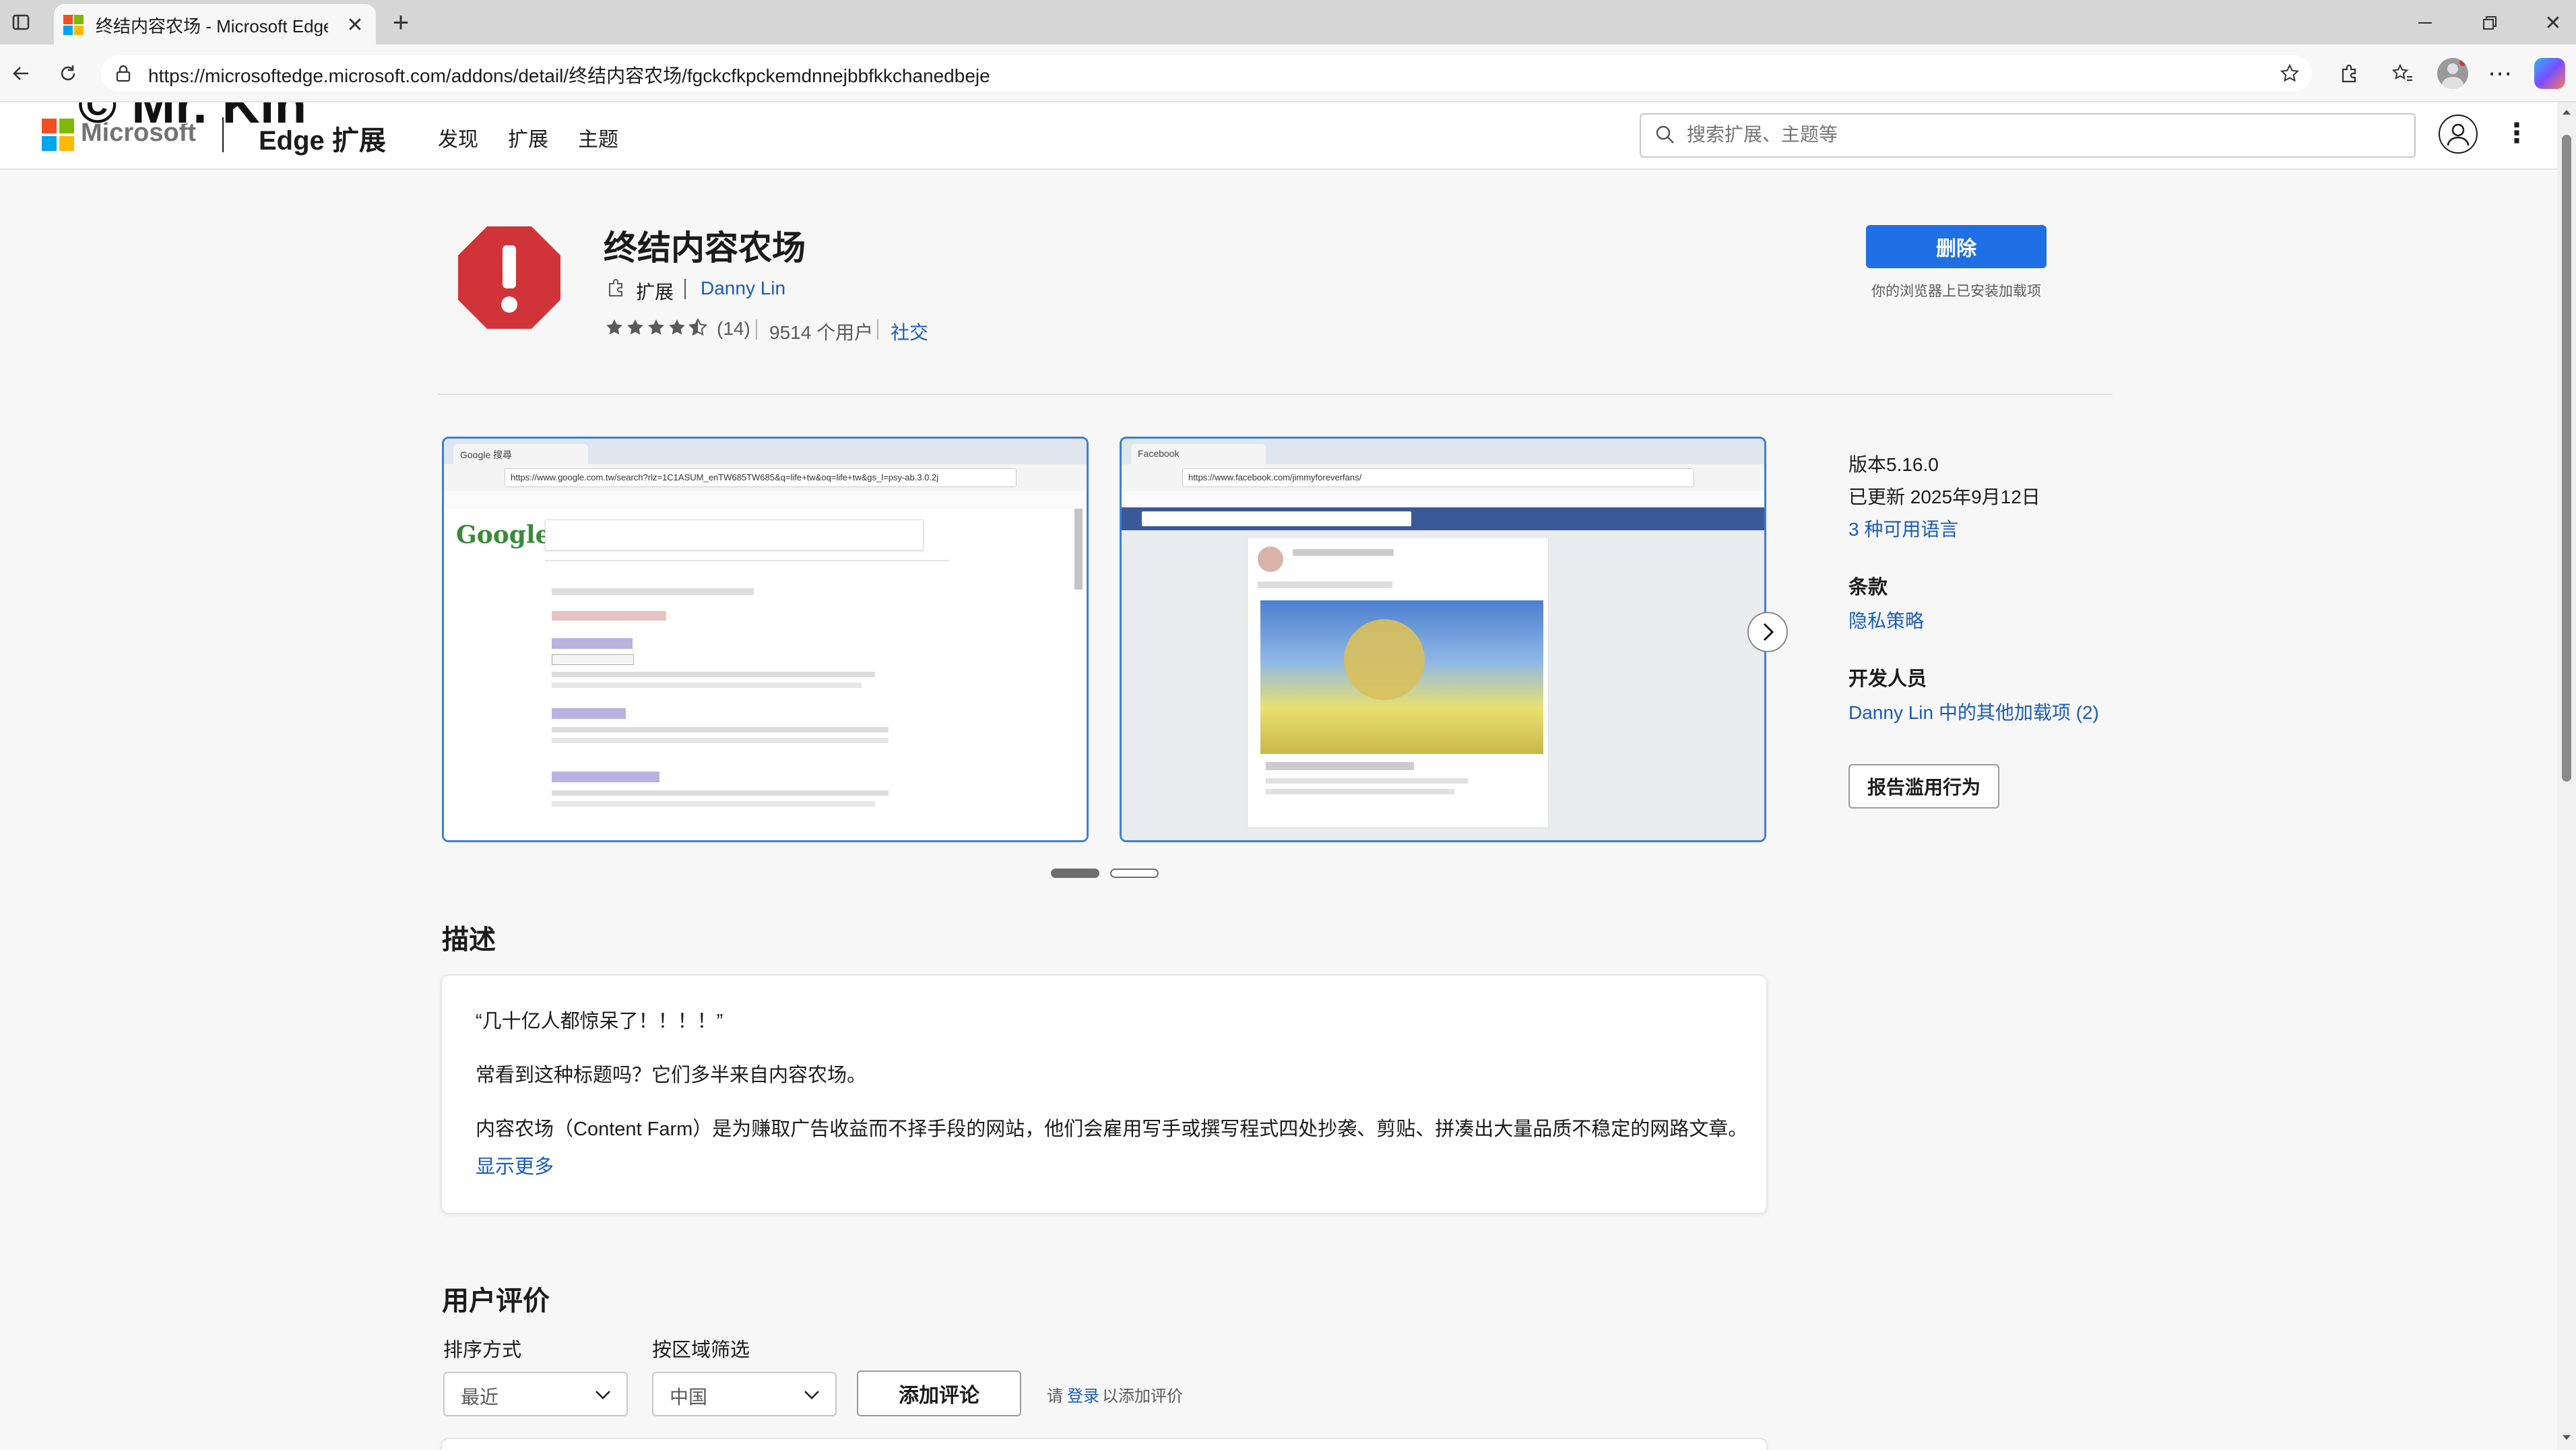 This screenshot has height=1450, width=2576. What do you see at coordinates (20, 22) in the screenshot?
I see `tab-actions-icon` at bounding box center [20, 22].